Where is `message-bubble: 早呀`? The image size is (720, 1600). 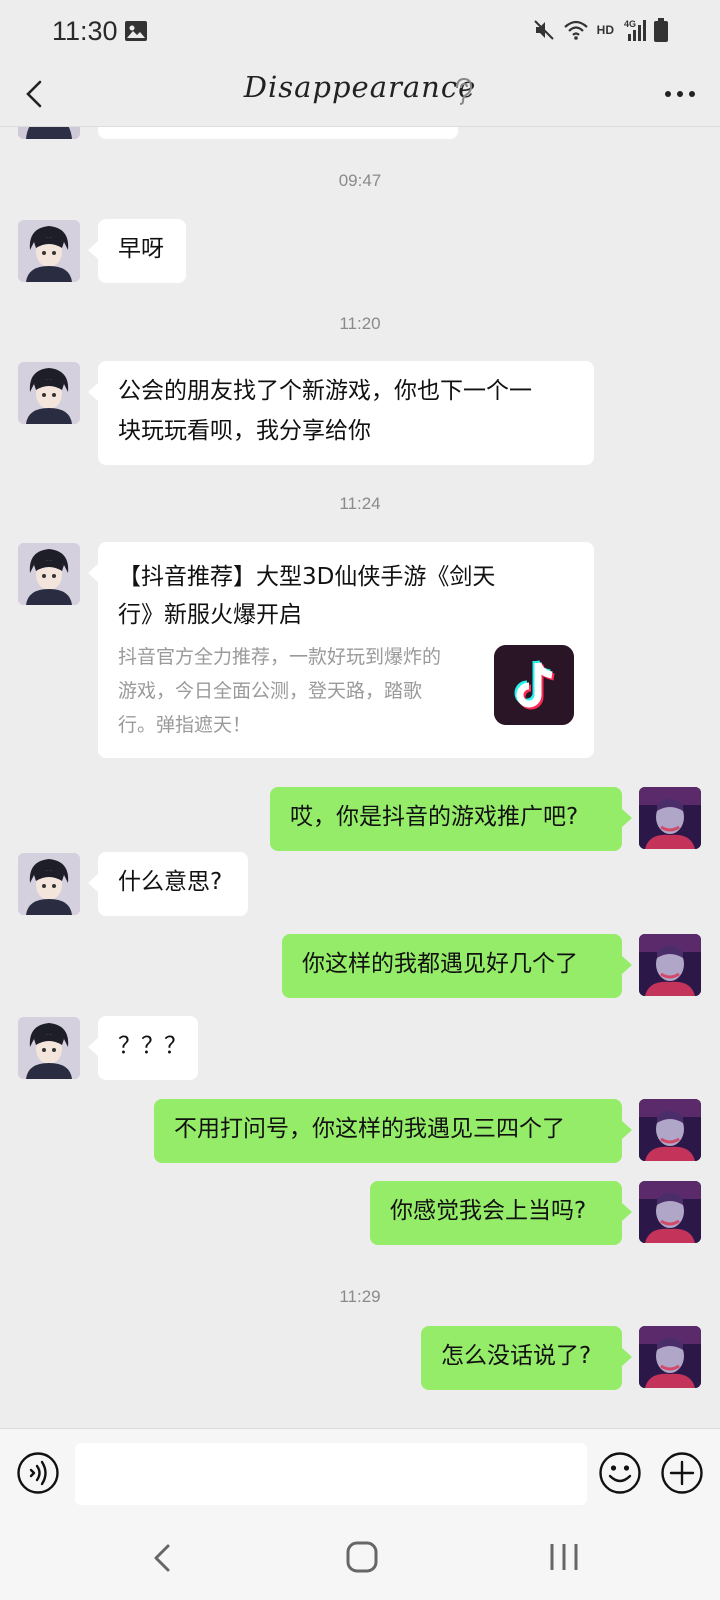
message-bubble: 早呀 is located at coordinates (137, 251).